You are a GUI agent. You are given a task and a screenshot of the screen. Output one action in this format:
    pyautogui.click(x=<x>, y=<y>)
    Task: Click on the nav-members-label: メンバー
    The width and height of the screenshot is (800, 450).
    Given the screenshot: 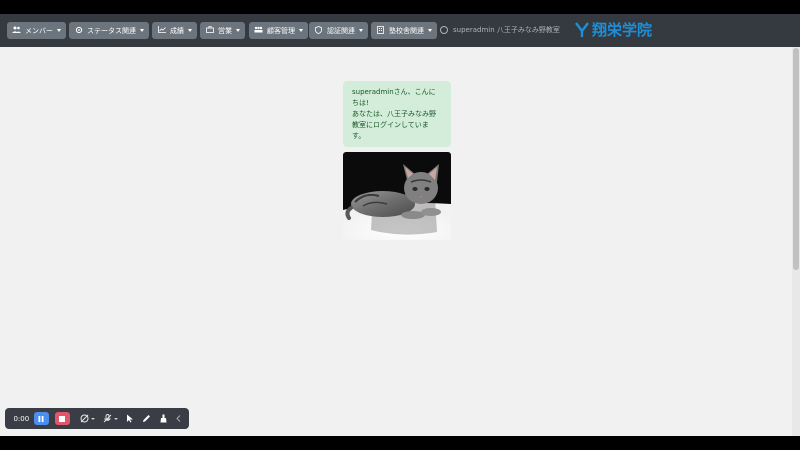 What is the action you would take?
    pyautogui.click(x=39, y=30)
    